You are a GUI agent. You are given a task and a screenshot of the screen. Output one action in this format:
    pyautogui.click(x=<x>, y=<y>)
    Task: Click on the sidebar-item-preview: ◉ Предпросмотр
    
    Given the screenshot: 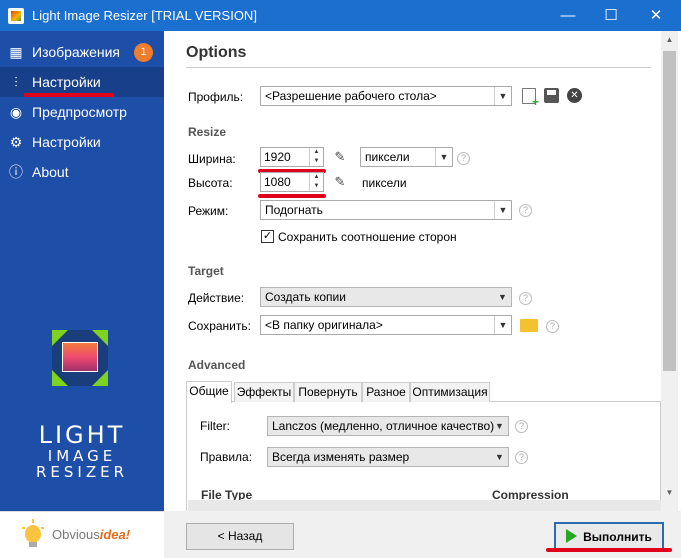 What is the action you would take?
    pyautogui.click(x=82, y=112)
    